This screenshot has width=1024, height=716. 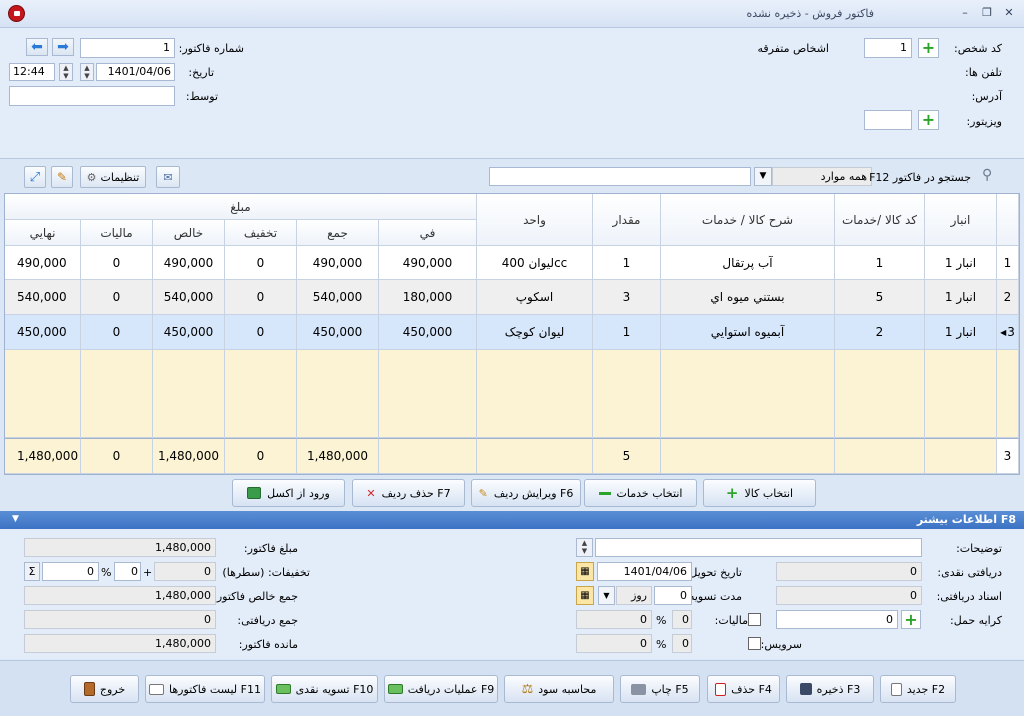 I want to click on search-scope-dropdown: ▼, so click(x=763, y=176).